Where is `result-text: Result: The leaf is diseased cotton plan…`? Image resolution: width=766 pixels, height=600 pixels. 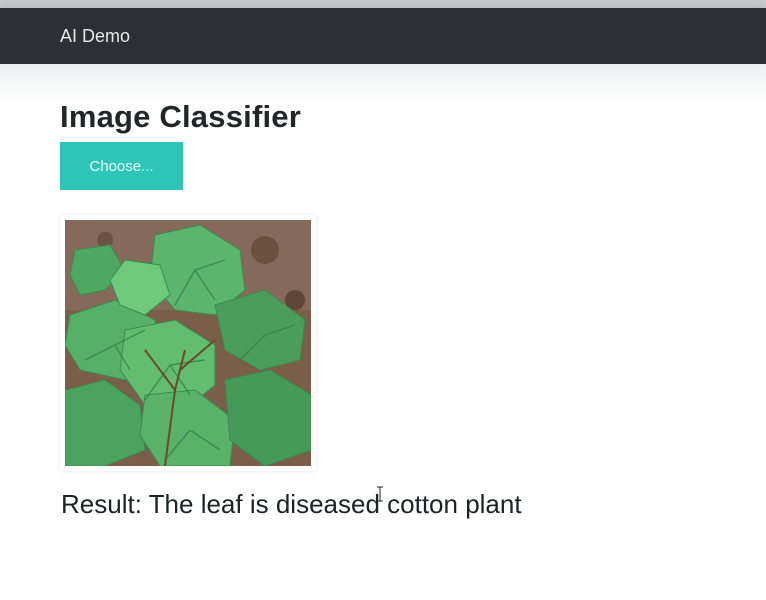 result-text: Result: The leaf is diseased cotton plan… is located at coordinates (291, 504).